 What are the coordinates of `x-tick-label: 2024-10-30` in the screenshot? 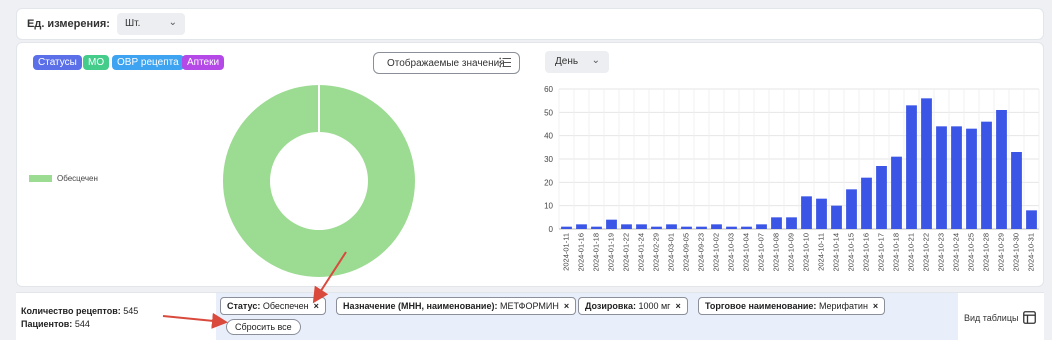 It's located at (1016, 252).